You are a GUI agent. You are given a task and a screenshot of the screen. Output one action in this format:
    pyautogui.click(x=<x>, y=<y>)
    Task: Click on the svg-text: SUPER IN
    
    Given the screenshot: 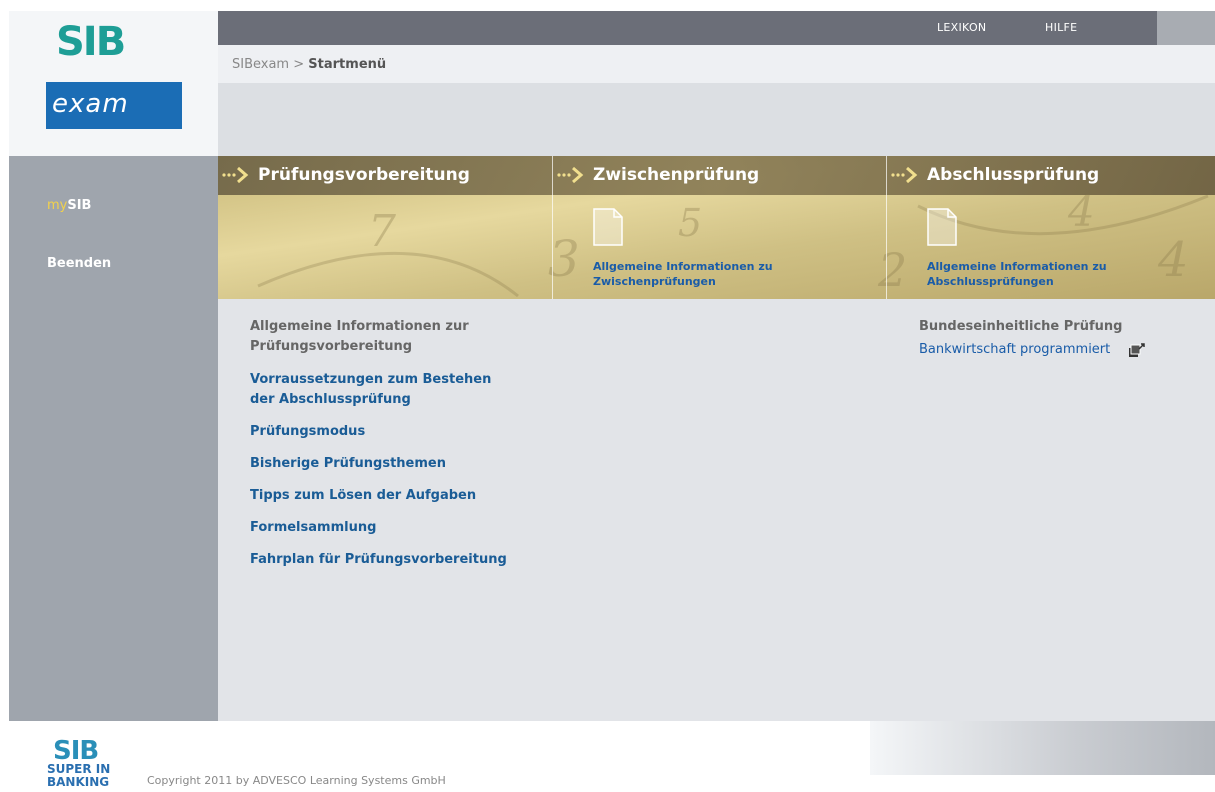 What is the action you would take?
    pyautogui.click(x=78, y=769)
    